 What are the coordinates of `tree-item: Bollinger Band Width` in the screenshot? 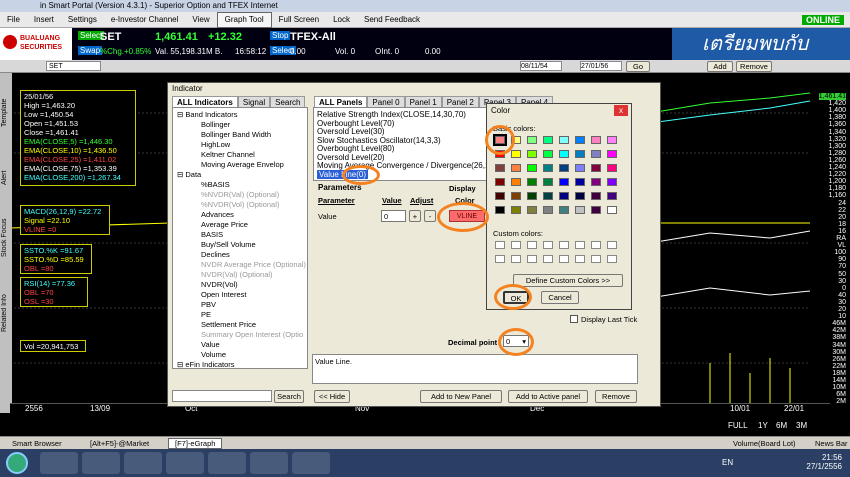 It's located at (236, 134).